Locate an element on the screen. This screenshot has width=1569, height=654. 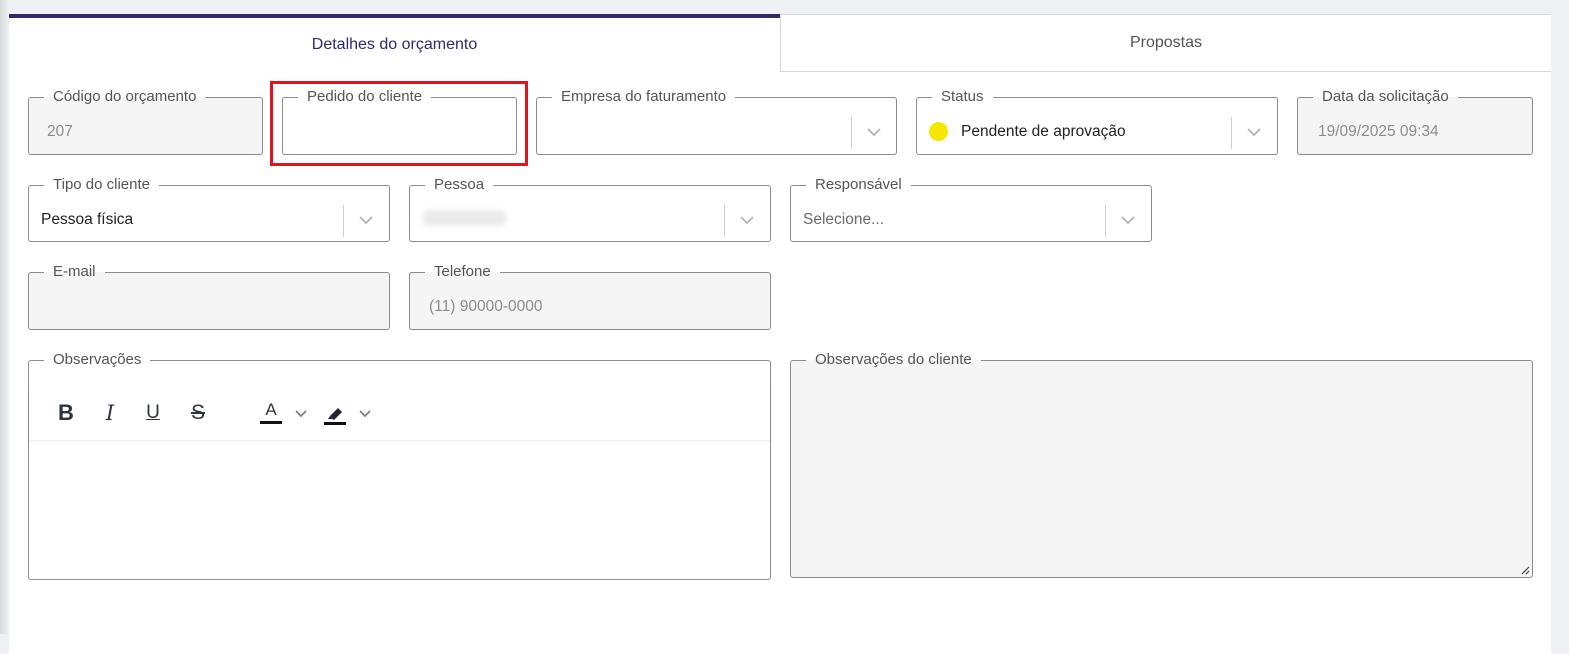
budget-code-label: Código do orçamento is located at coordinates (125, 96).